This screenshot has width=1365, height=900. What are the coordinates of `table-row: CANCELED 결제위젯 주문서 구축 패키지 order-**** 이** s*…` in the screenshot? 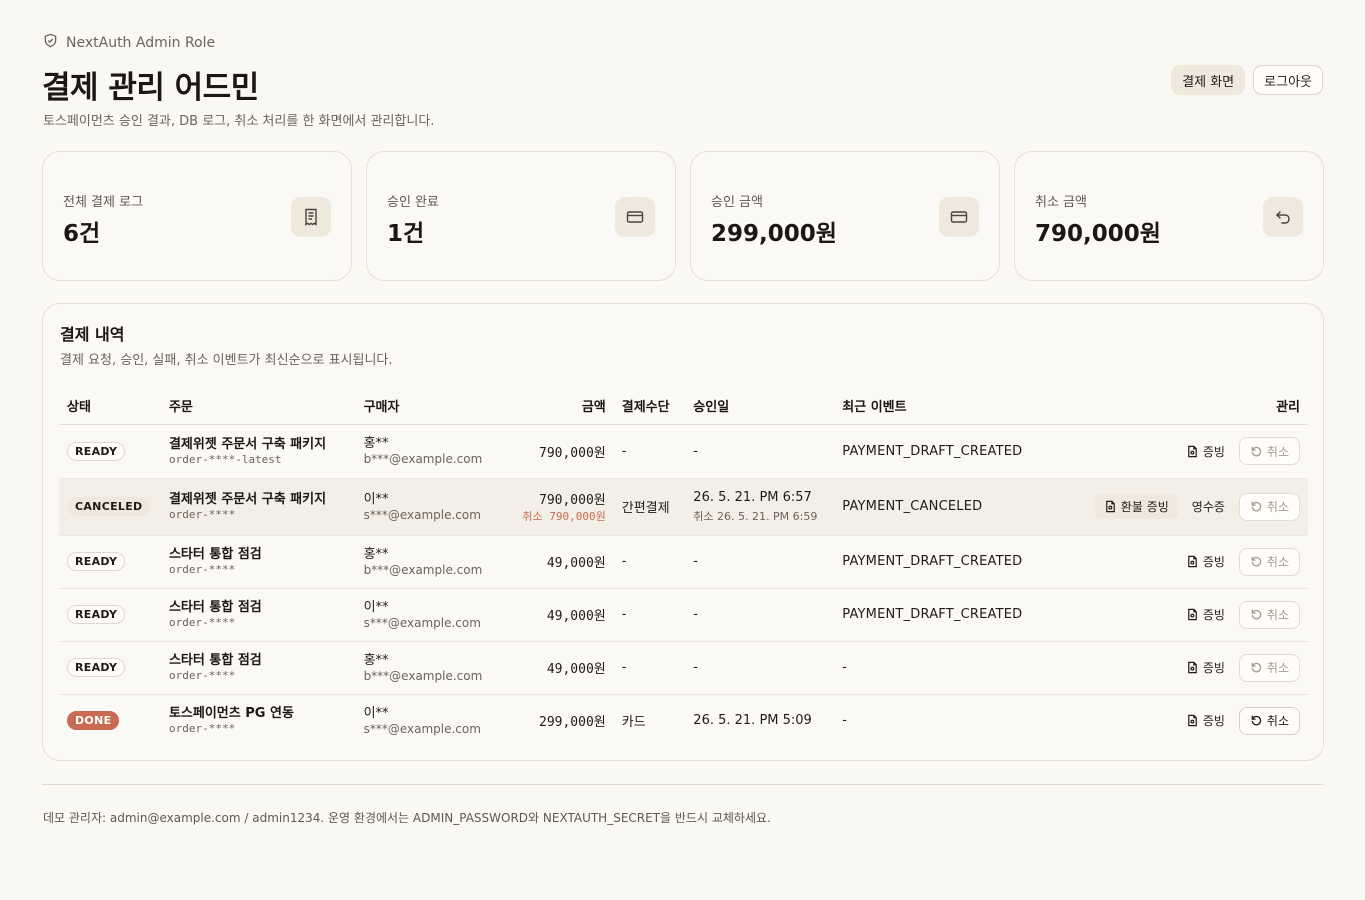 It's located at (683, 507).